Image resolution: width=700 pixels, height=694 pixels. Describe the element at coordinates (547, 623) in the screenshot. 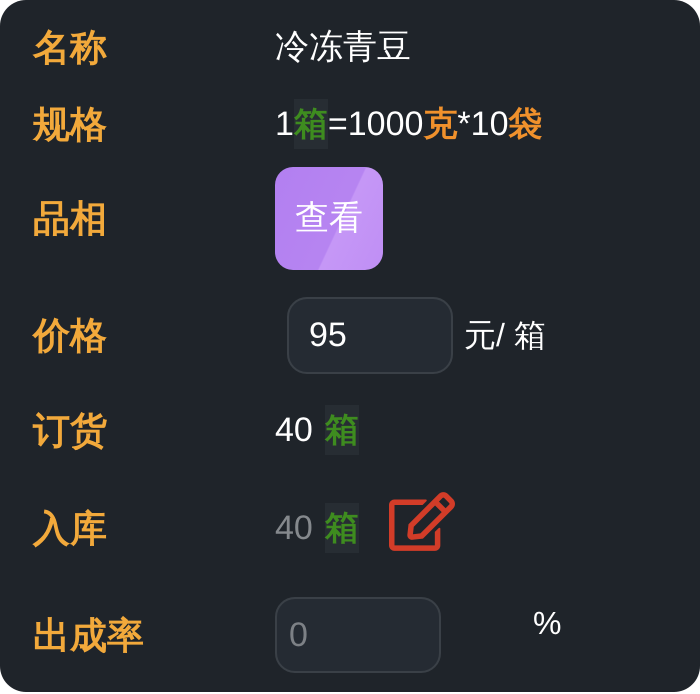

I see `percent-sign: %` at that location.